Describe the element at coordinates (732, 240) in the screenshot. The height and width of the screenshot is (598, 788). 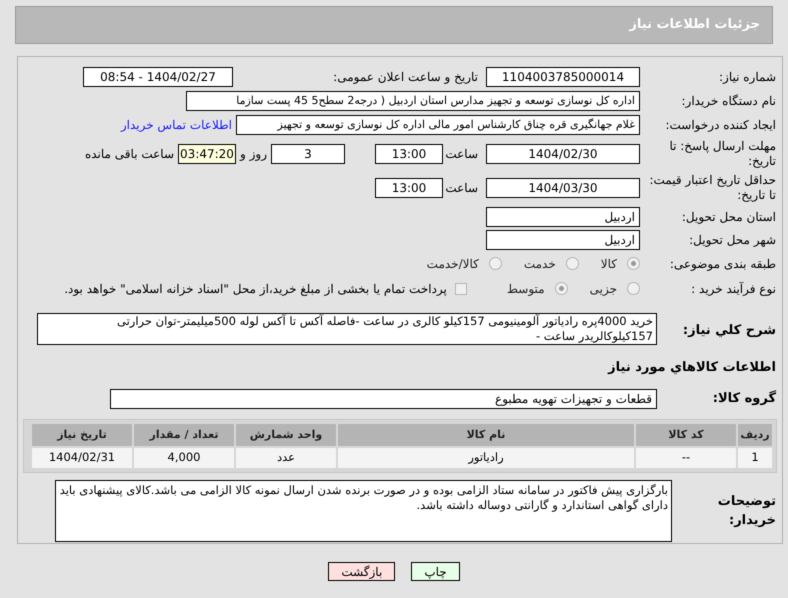
I see `field-label: شهر محل تحویل:` at that location.